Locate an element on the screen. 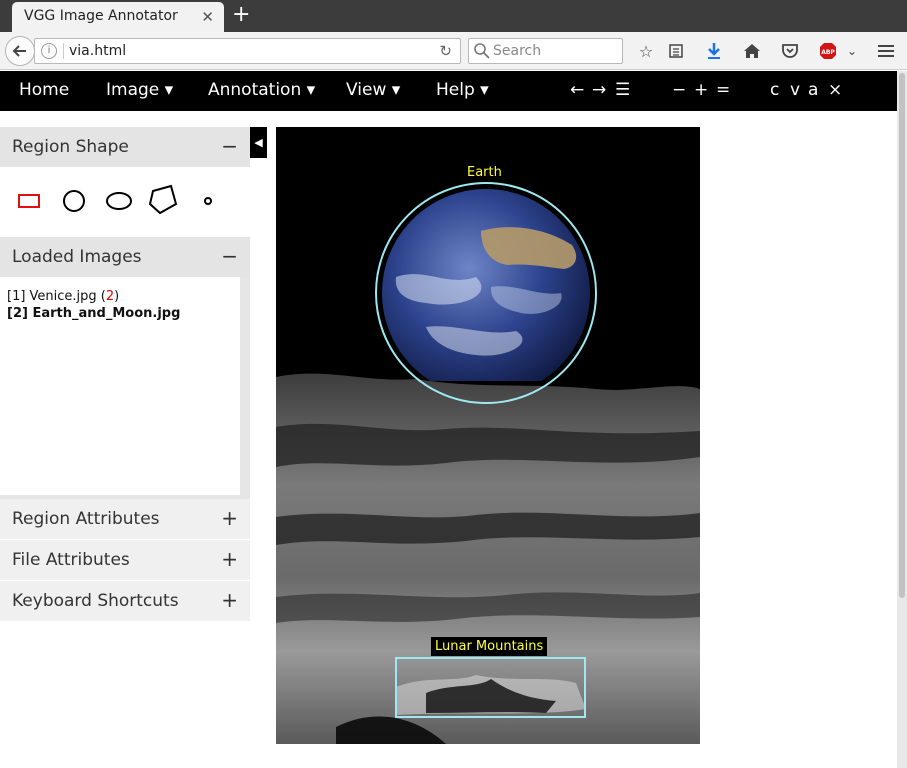  browser-navbar: i via.html ↻ Search ☆ ABP ⌄ is located at coordinates (453, 51).